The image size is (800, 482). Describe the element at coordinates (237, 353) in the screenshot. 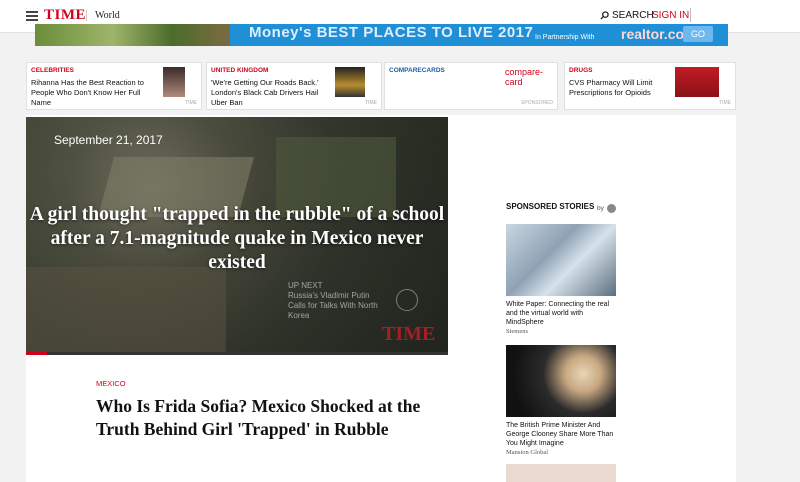

I see `video-progress-bar` at that location.